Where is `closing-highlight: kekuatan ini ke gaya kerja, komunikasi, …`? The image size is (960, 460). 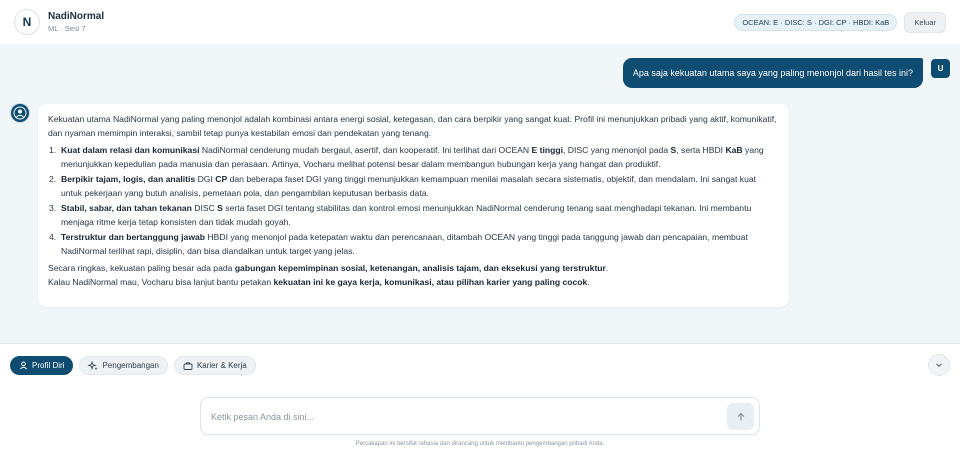 closing-highlight: kekuatan ini ke gaya kerja, komunikasi, … is located at coordinates (430, 282).